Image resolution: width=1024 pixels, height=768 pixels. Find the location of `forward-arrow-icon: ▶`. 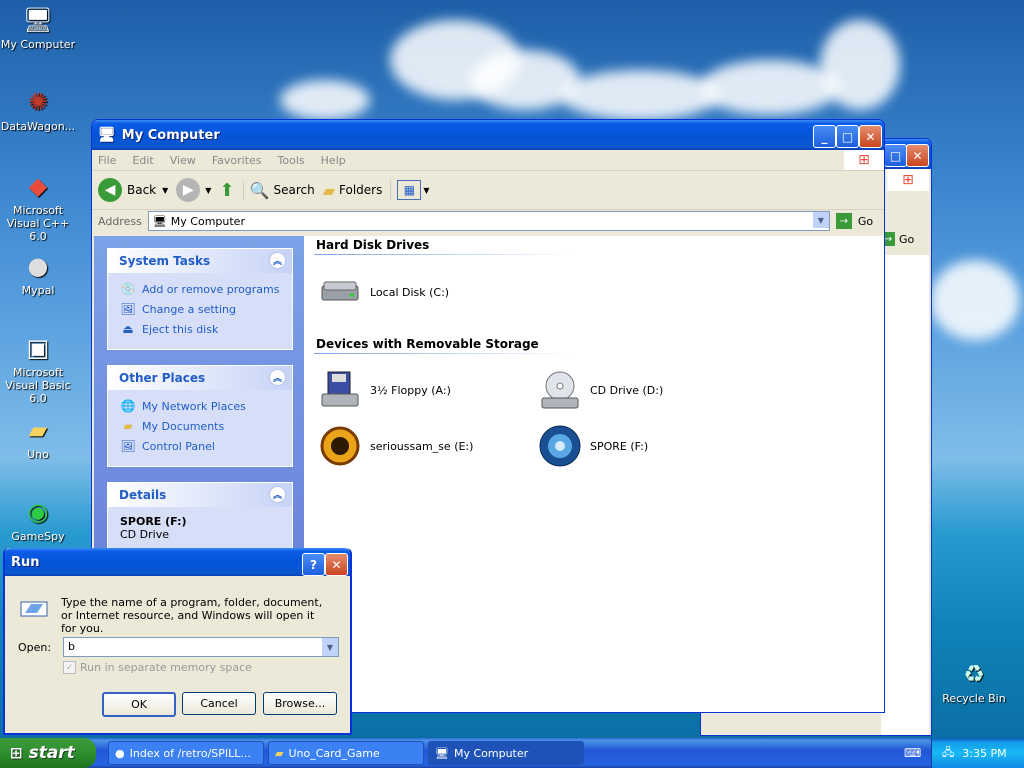

forward-arrow-icon: ▶ is located at coordinates (188, 190).